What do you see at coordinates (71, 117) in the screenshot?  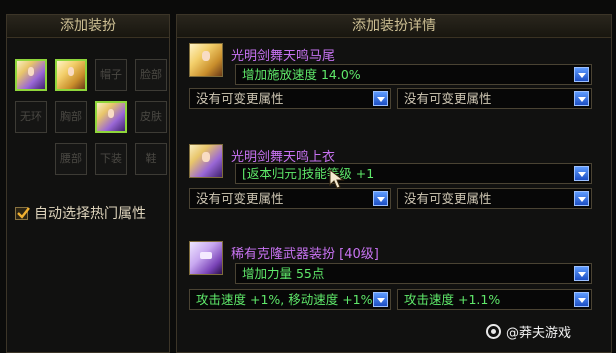 I see `slot-chest: 胸部` at bounding box center [71, 117].